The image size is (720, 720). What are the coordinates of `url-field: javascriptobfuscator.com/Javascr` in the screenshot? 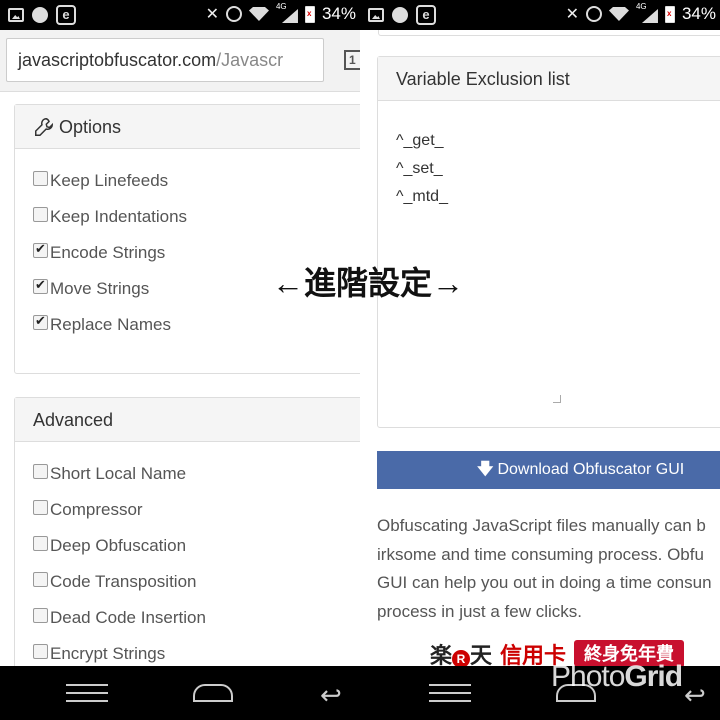 It's located at (165, 60).